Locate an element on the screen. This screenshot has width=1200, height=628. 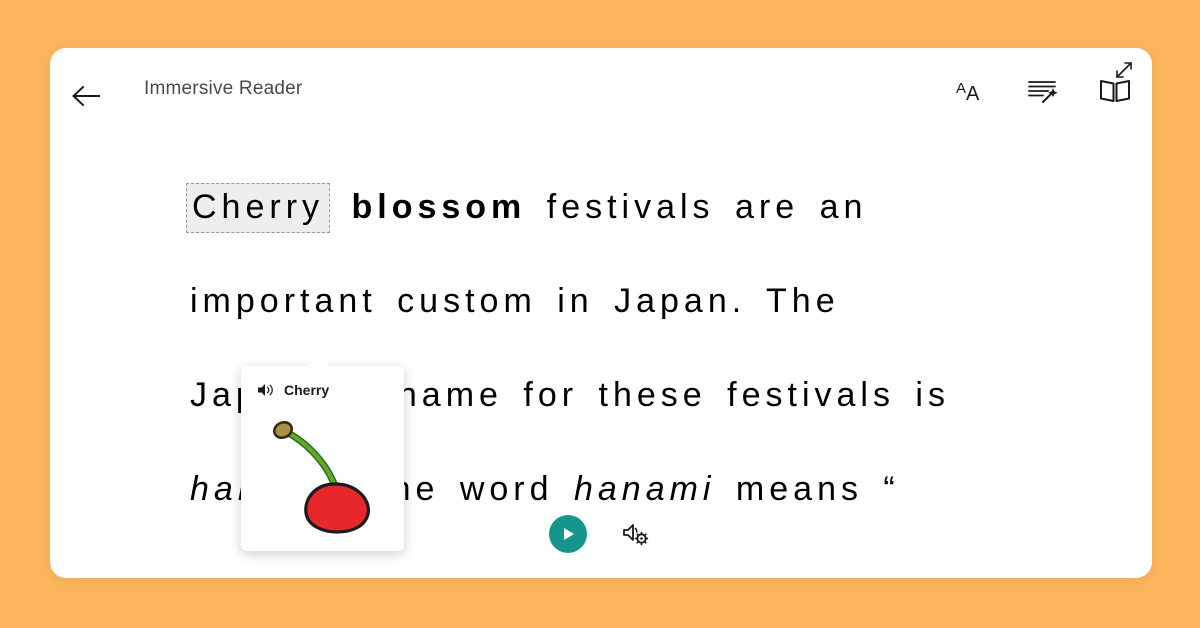
cherry-illustration is located at coordinates (321, 477).